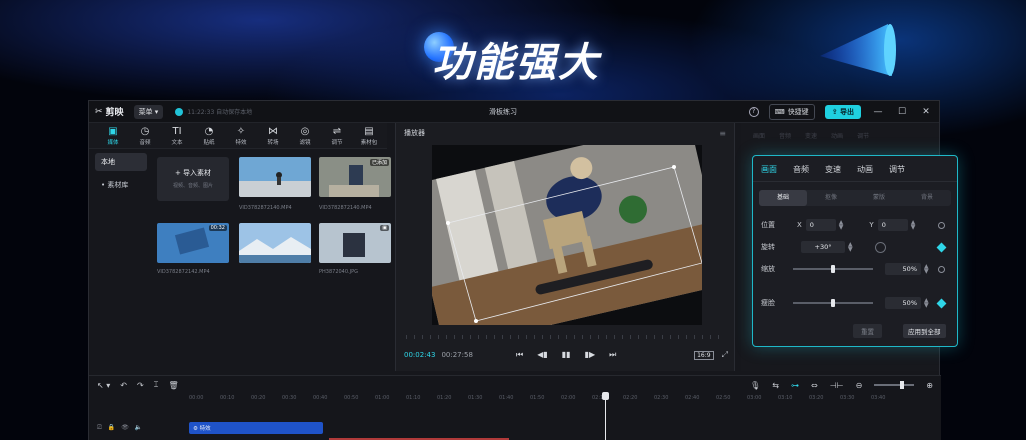 Image resolution: width=1026 pixels, height=440 pixels. What do you see at coordinates (121, 185) in the screenshot?
I see `nav-library: • 素材库` at bounding box center [121, 185].